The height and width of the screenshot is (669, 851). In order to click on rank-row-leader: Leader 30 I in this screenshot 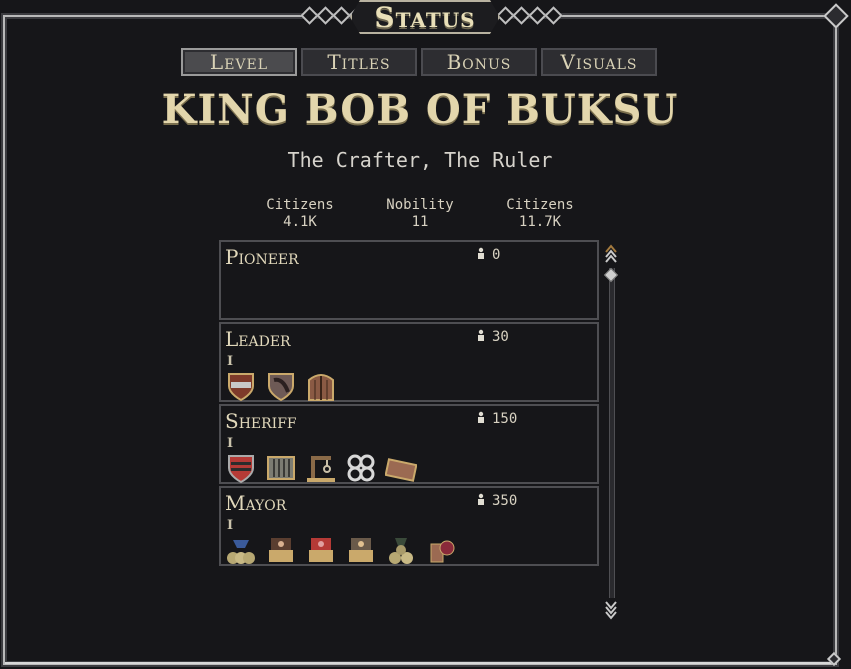, I will do `click(409, 362)`.